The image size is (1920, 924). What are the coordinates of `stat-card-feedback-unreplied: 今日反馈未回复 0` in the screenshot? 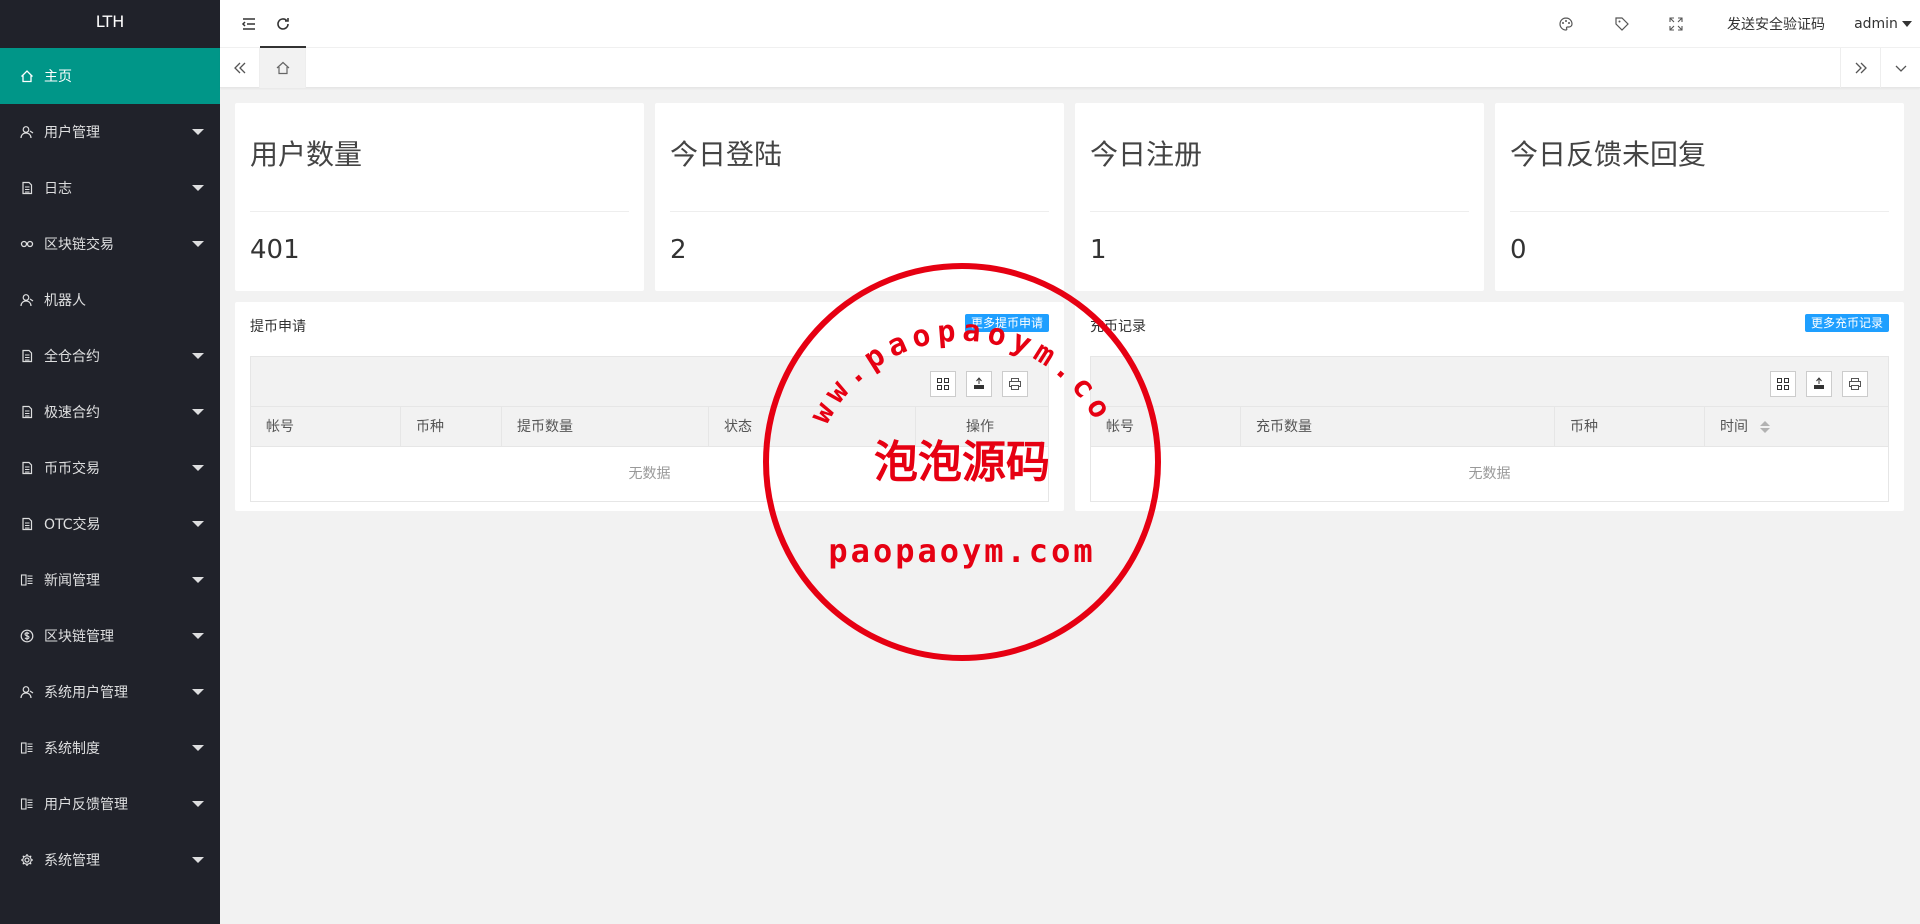 It's located at (1699, 197).